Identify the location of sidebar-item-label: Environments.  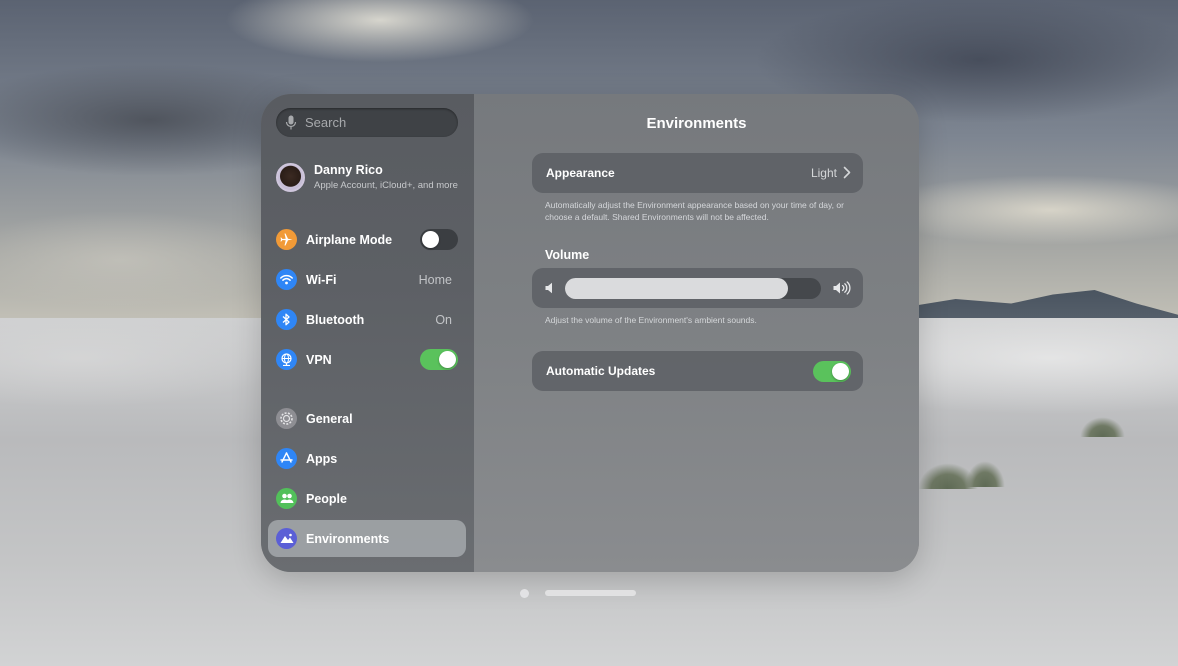
(348, 538).